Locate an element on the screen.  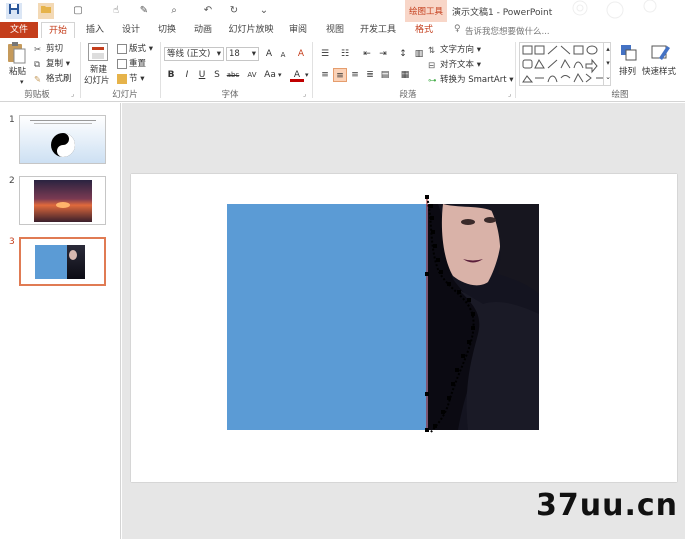
copy-label: 复制 is located at coordinates (55, 64).